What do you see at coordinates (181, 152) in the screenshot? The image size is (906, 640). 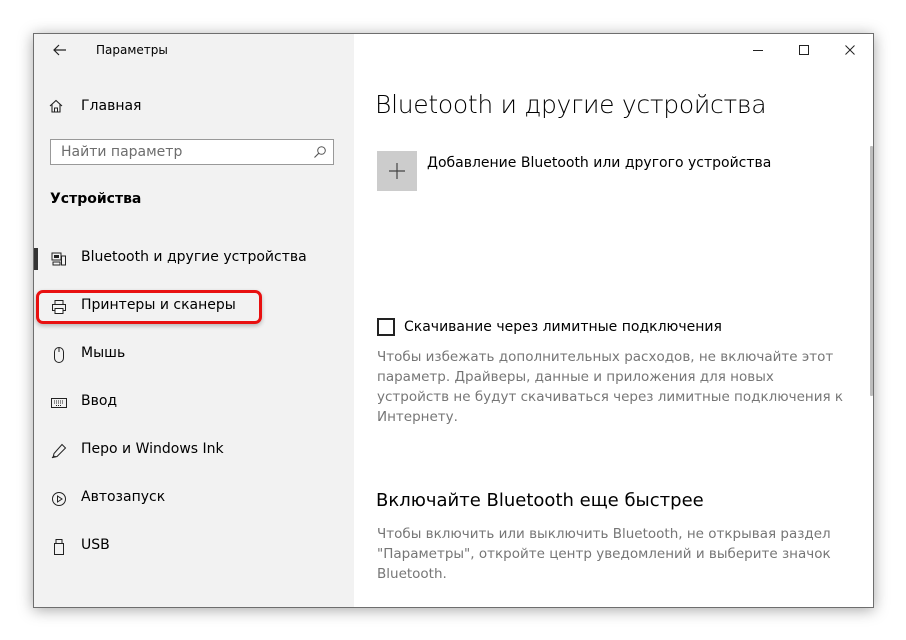 I see `search-input` at bounding box center [181, 152].